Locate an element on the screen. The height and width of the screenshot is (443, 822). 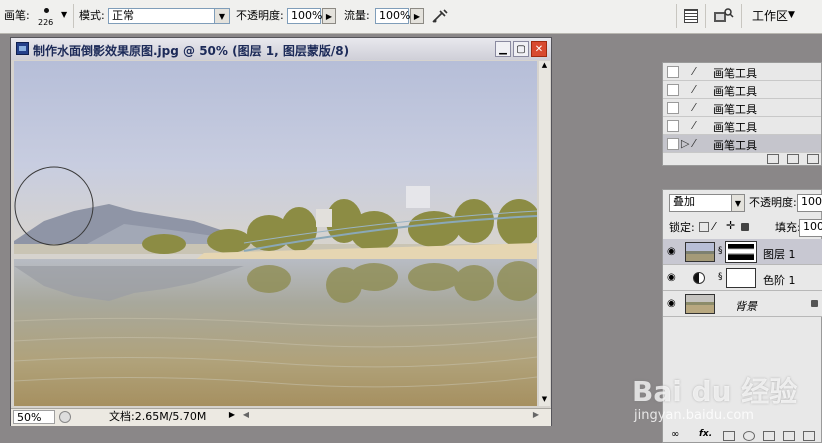
flow-input: 100% is located at coordinates (392, 16).